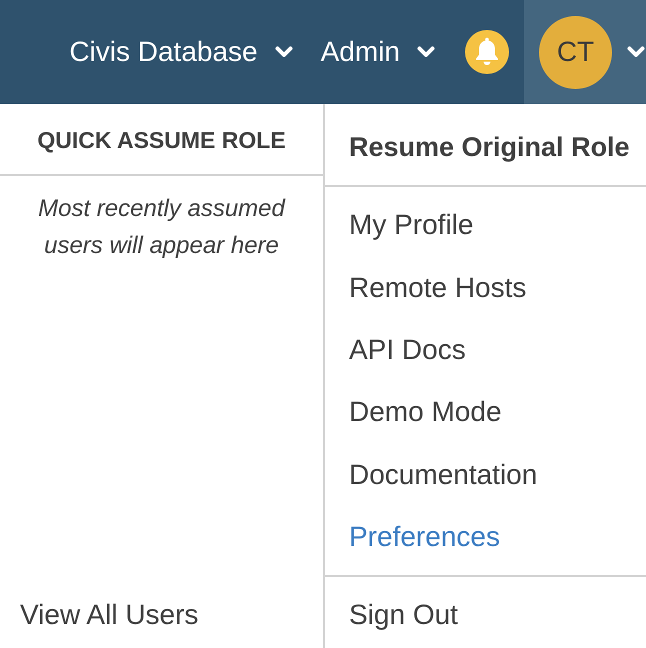 The height and width of the screenshot is (648, 646). I want to click on menu-item: Preferences, so click(485, 537).